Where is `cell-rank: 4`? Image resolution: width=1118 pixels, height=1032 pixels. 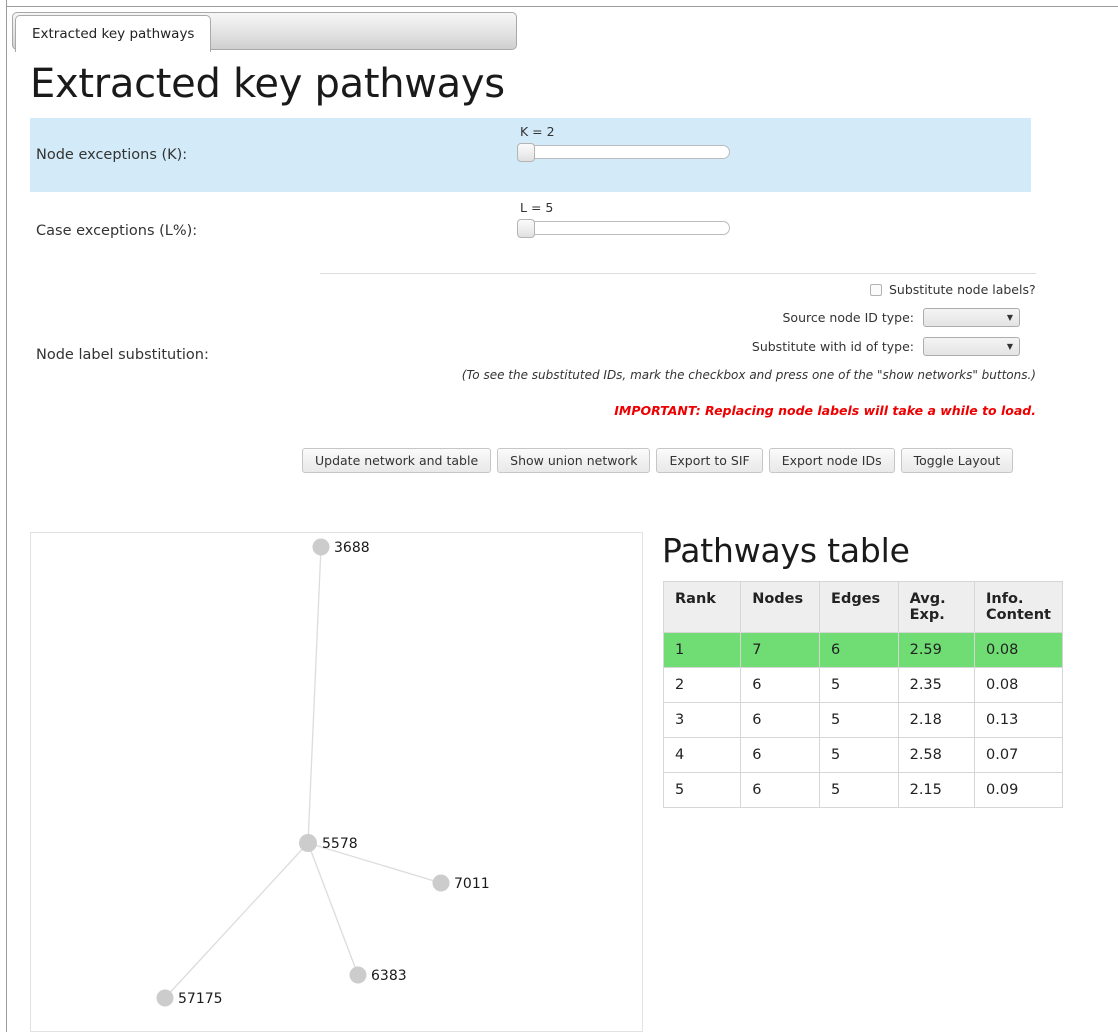
cell-rank: 4 is located at coordinates (702, 755).